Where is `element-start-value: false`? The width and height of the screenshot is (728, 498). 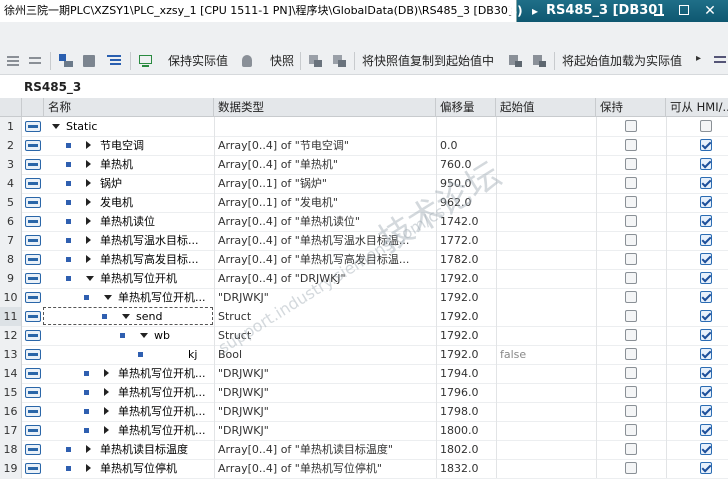
element-start-value: false is located at coordinates (546, 354).